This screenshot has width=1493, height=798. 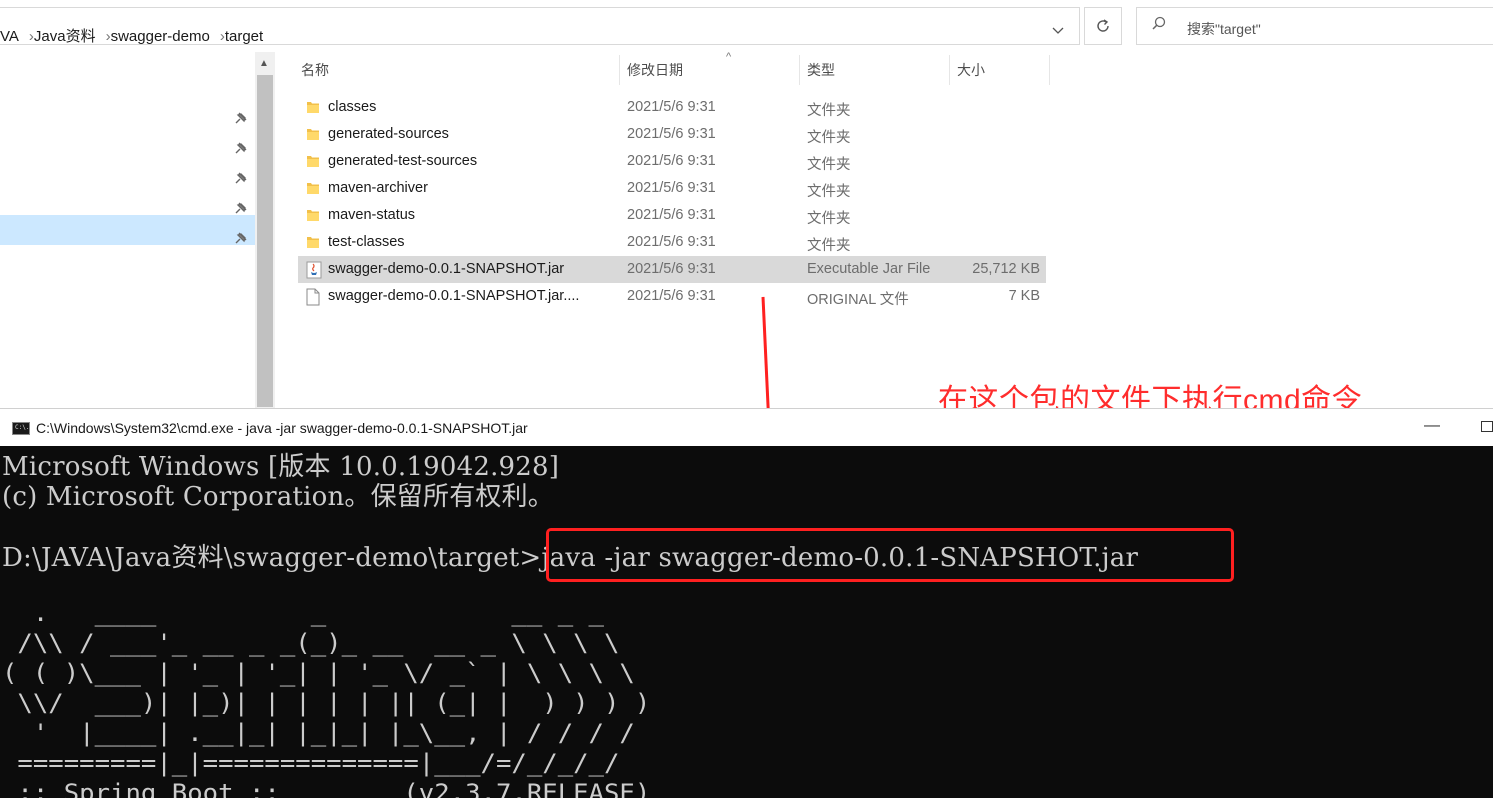 I want to click on nav-item-selected, so click(x=127, y=230).